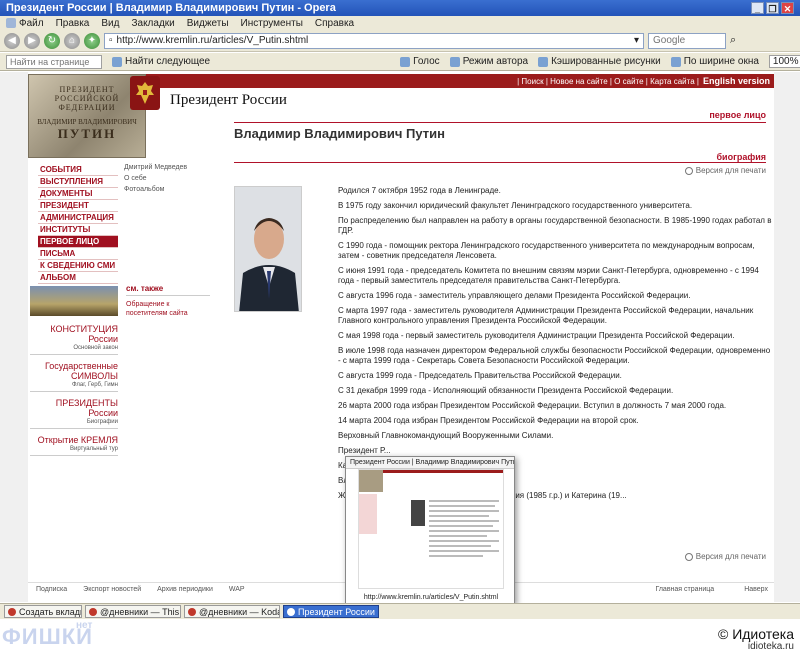 Image resolution: width=800 pixels, height=654 pixels. What do you see at coordinates (78, 206) in the screenshot?
I see `left-nav-item: ПРЕЗИДЕНТ` at bounding box center [78, 206].